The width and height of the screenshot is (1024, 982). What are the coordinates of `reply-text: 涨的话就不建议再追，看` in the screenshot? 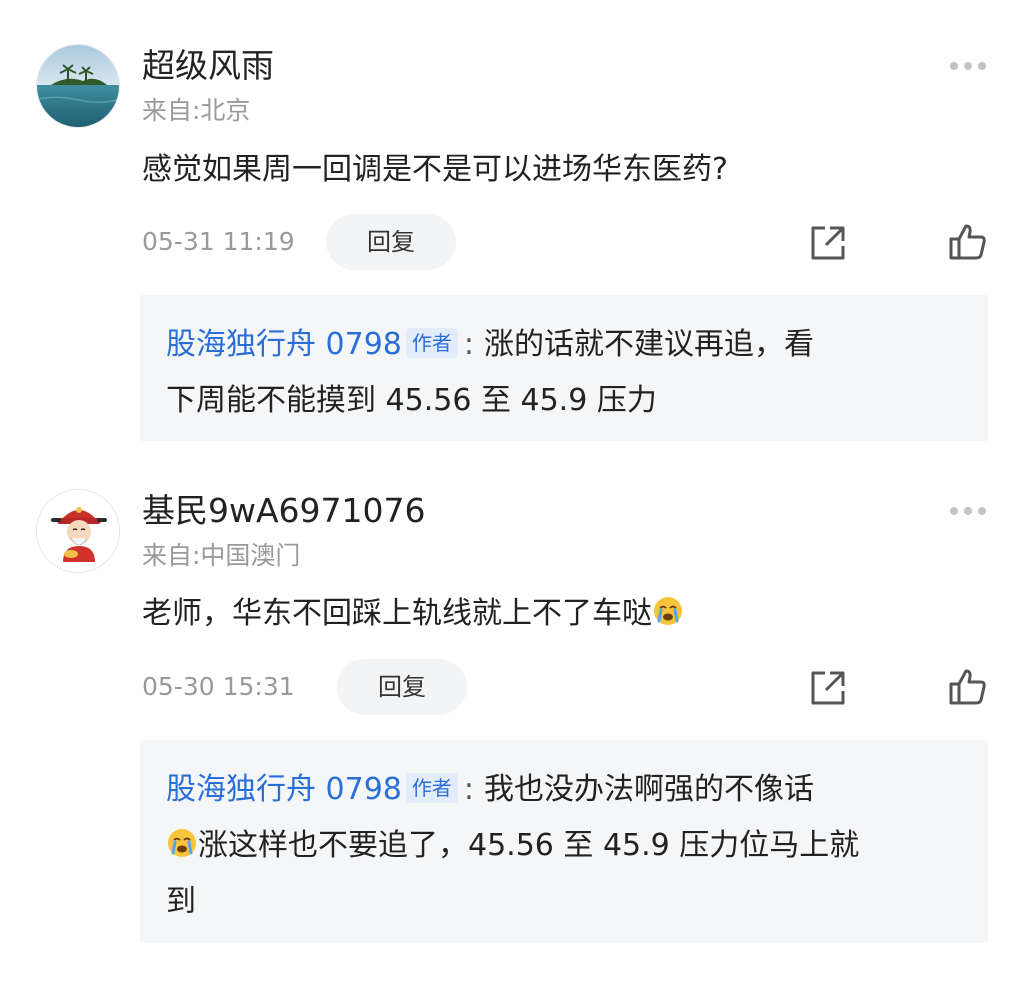 It's located at (649, 344).